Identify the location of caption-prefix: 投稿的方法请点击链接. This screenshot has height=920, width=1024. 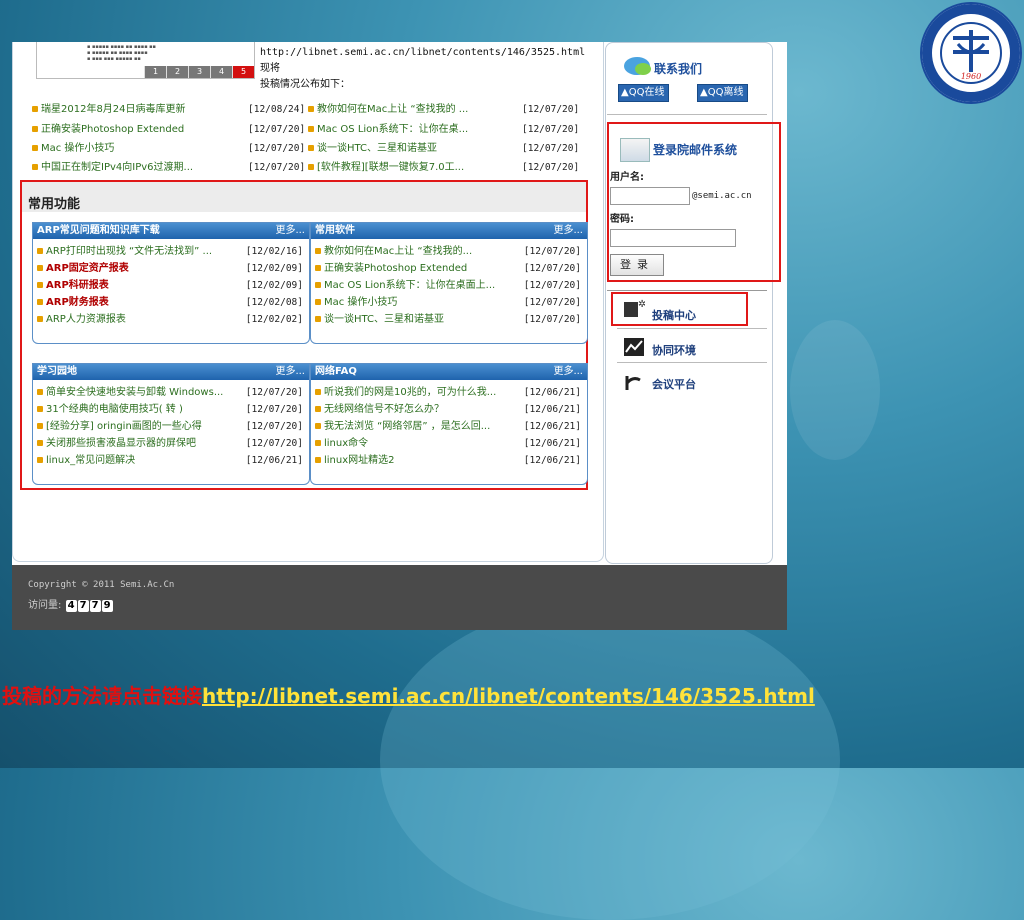
(102, 696).